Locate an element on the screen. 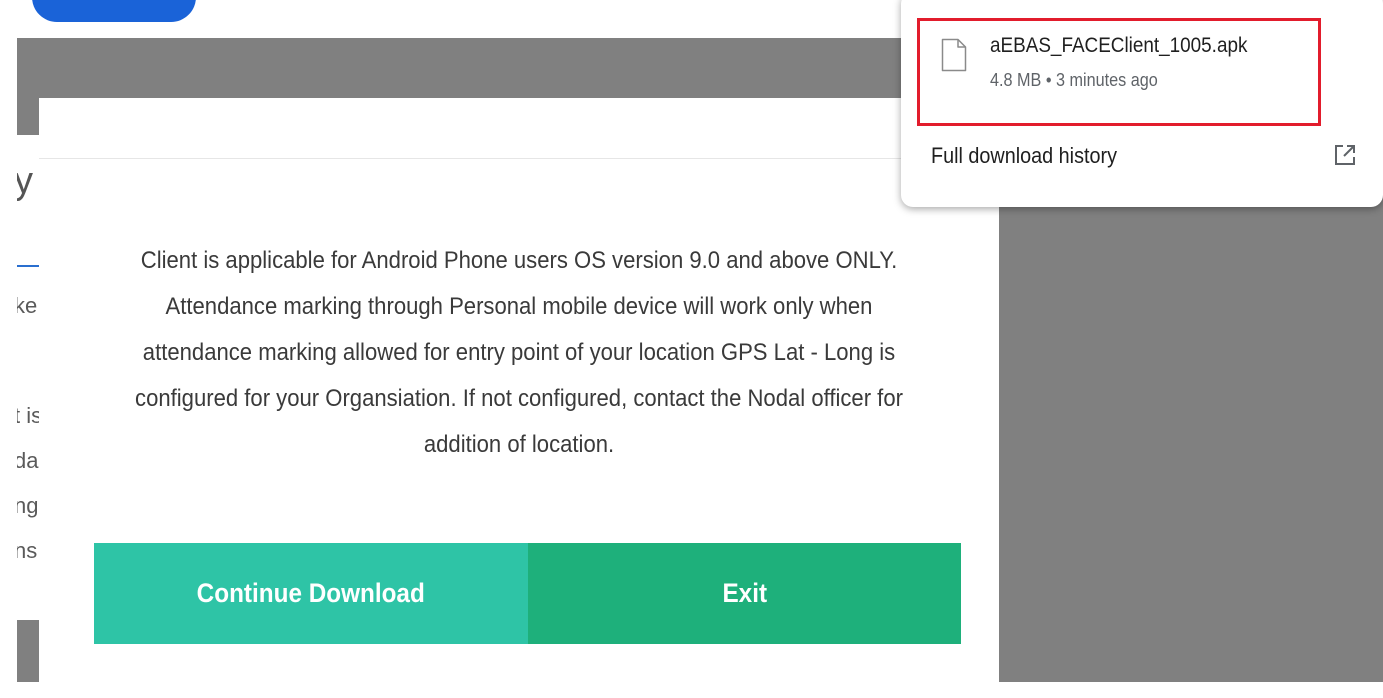  background-text-fragment: ke is located at coordinates (27, 305).